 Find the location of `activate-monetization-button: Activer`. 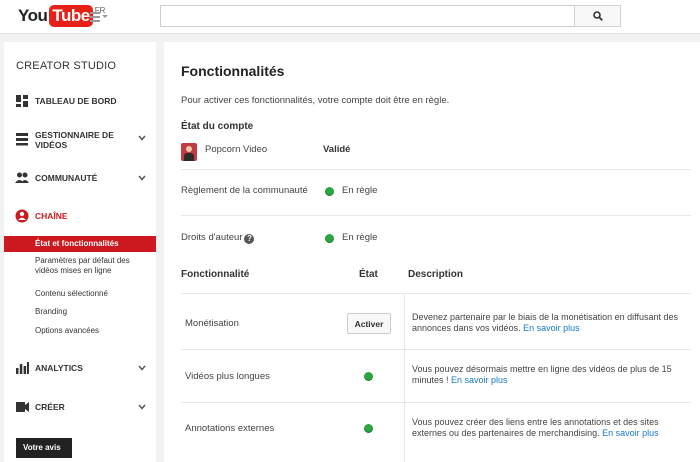

activate-monetization-button: Activer is located at coordinates (369, 323).